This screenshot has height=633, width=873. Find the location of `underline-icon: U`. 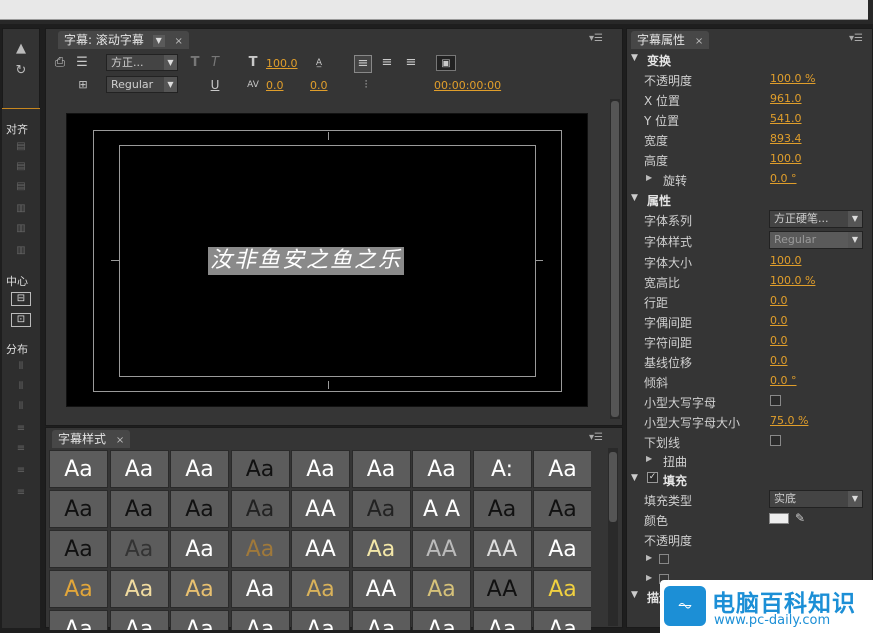

underline-icon: U is located at coordinates (215, 85).